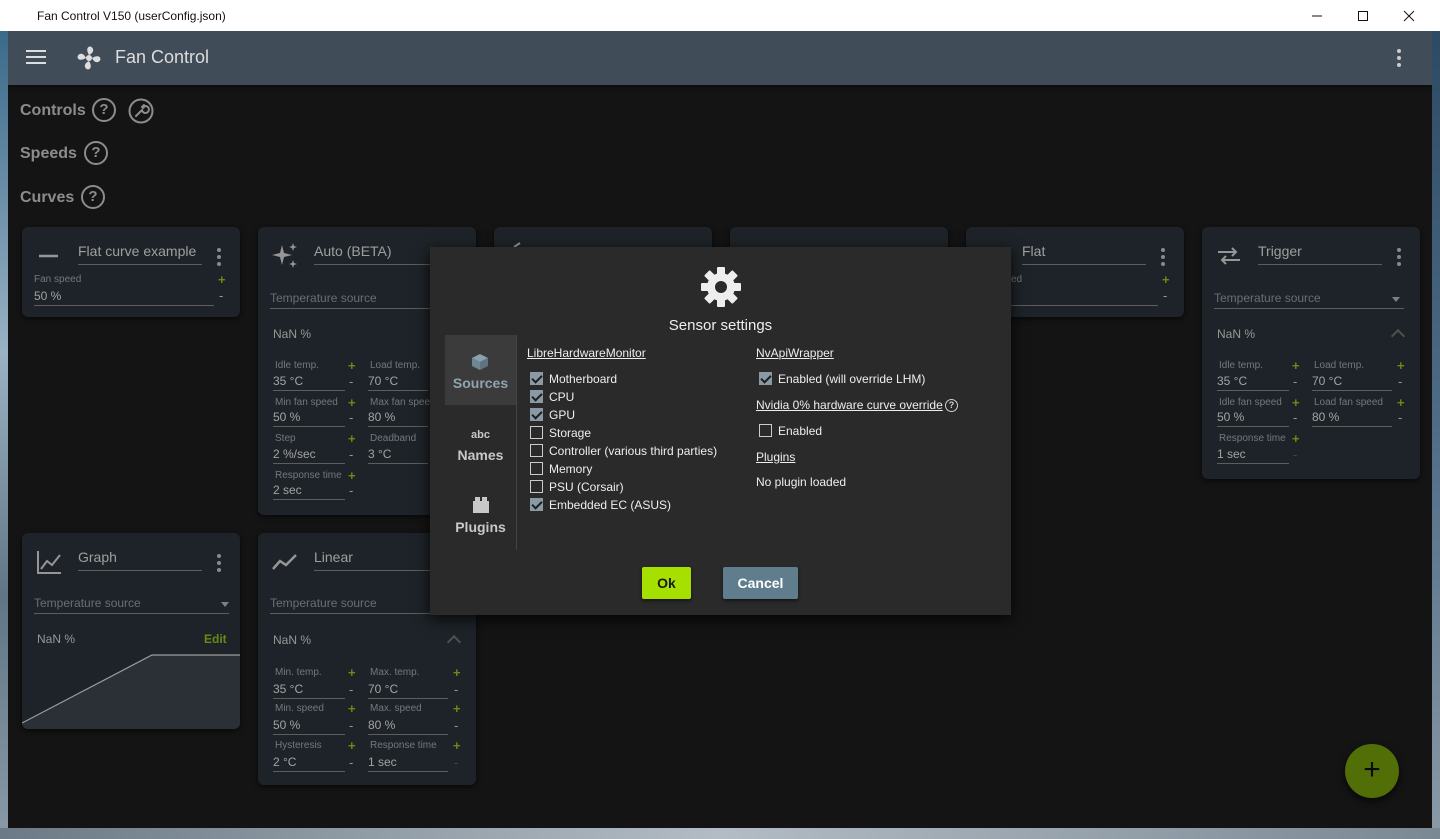 The image size is (1440, 839). I want to click on minimize-icon, so click(1317, 15).